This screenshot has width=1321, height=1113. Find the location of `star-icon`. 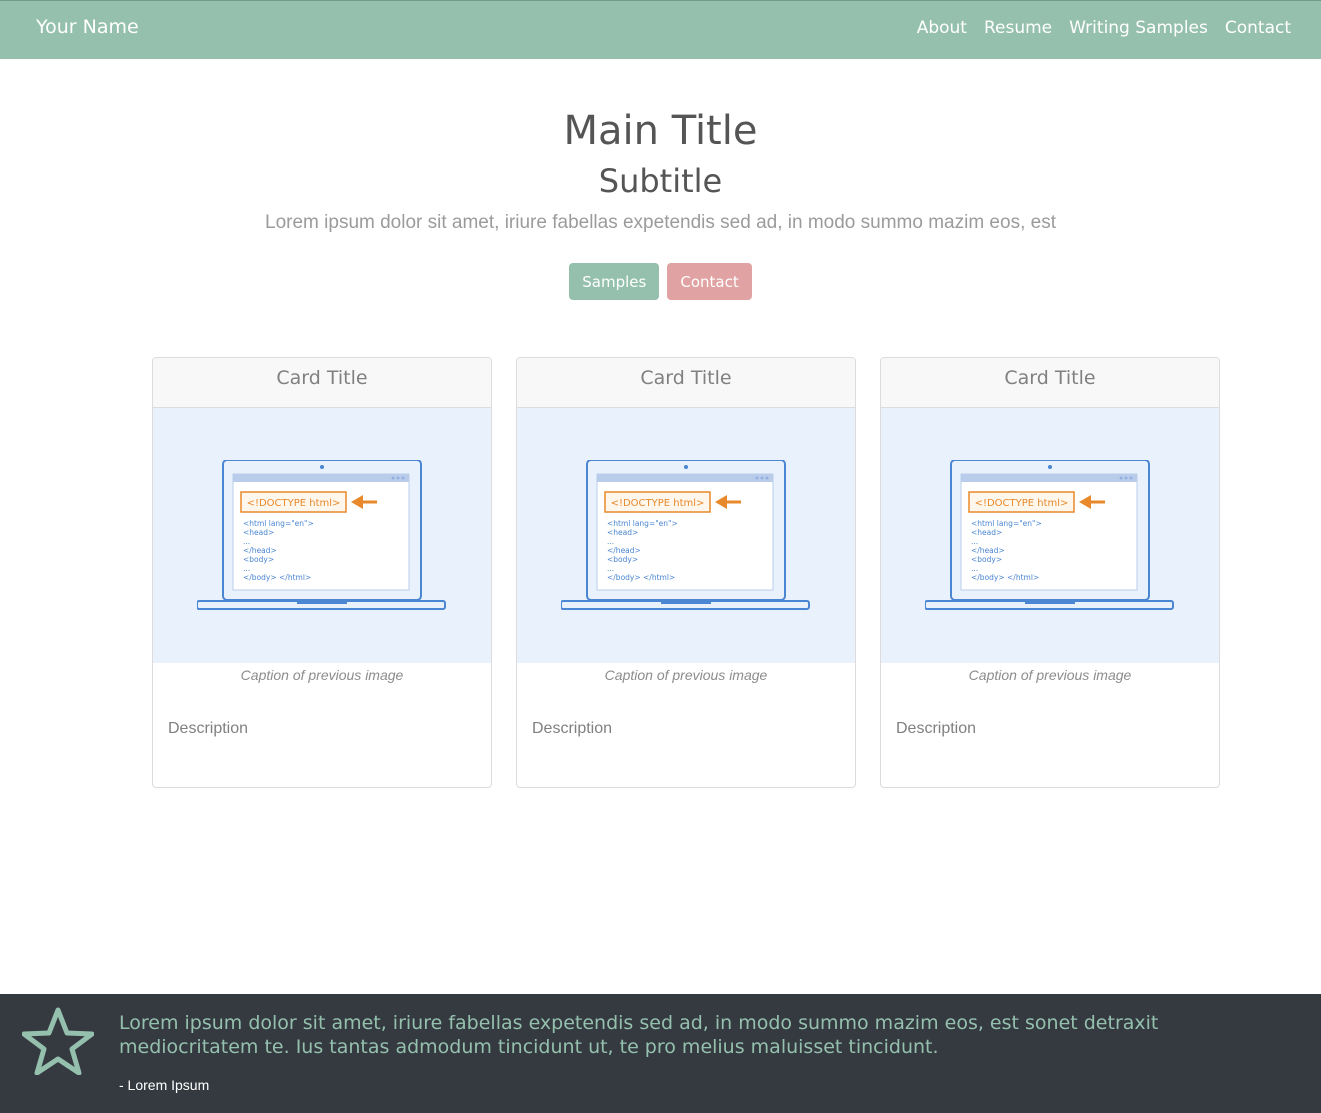

star-icon is located at coordinates (58, 1043).